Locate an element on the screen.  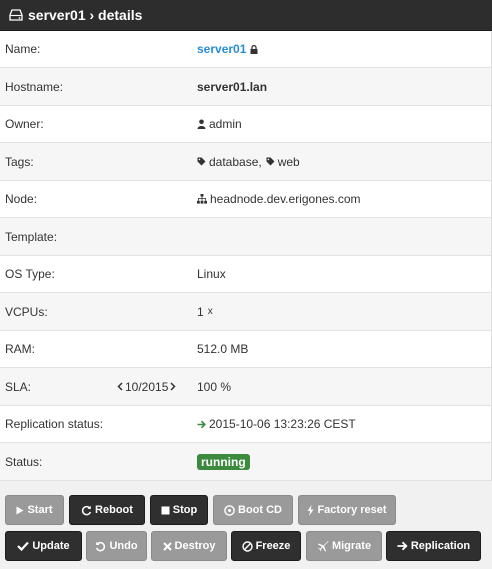
boot-cd-button: Boot CD is located at coordinates (253, 510).